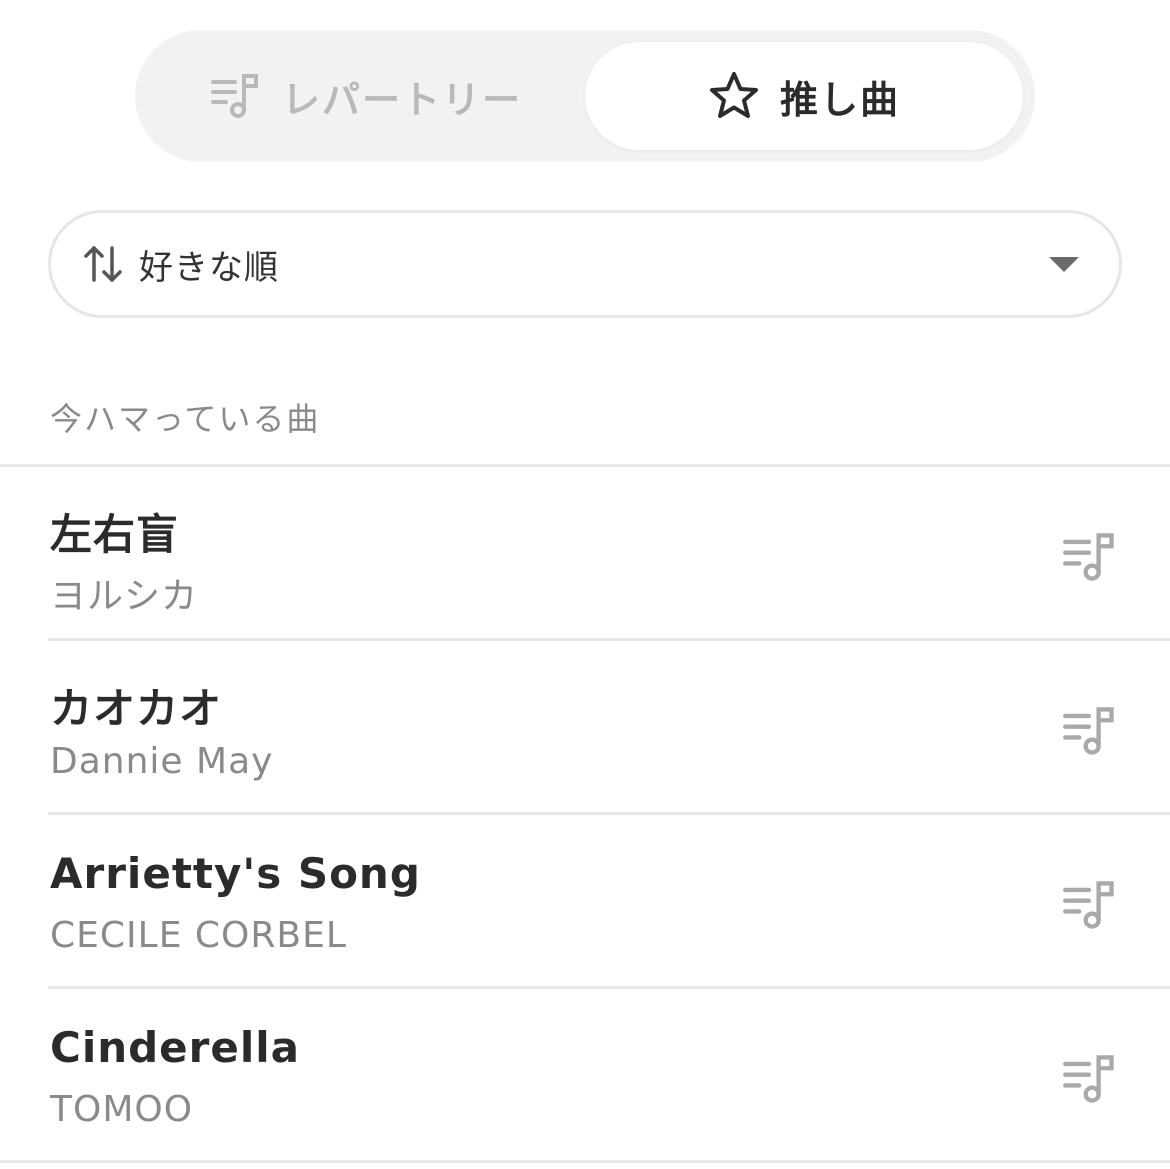 This screenshot has width=1170, height=1169. I want to click on song-title: Arrietty's Song, so click(235, 873).